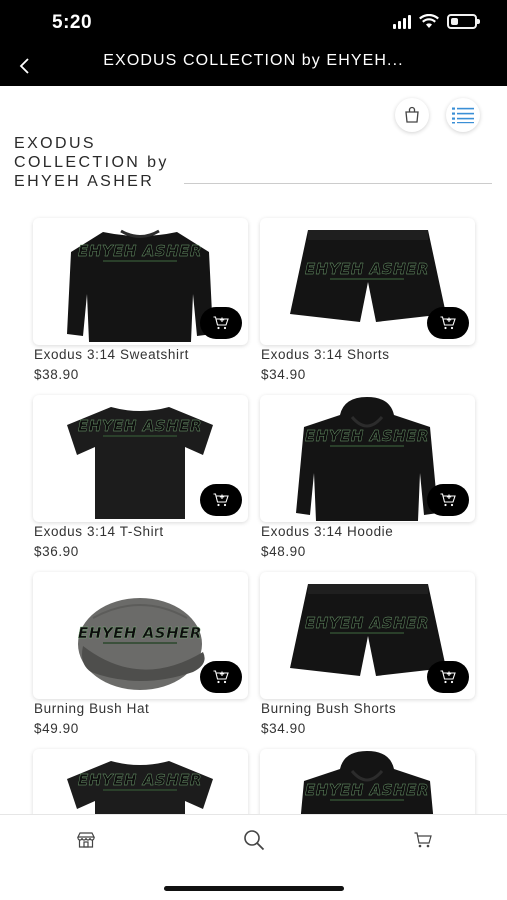 This screenshot has width=507, height=900. Describe the element at coordinates (56, 728) in the screenshot. I see `product-price: $49.90` at that location.